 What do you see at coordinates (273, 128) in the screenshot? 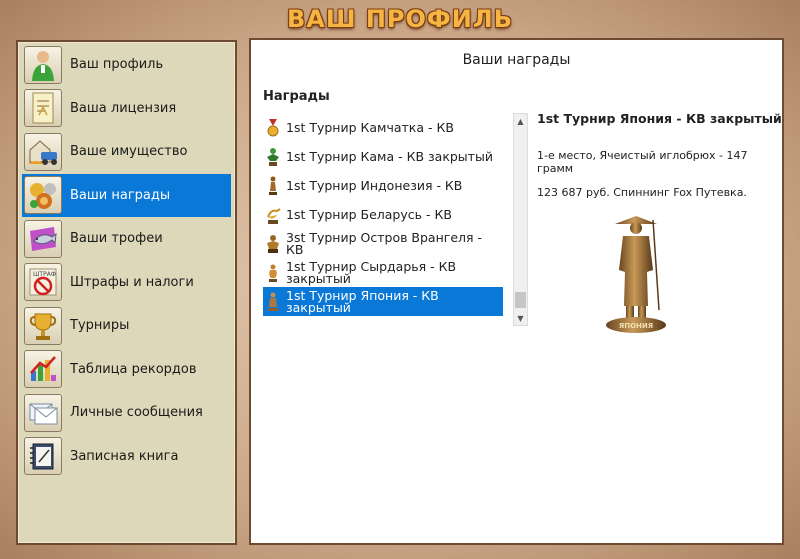
I see `medal-icon` at bounding box center [273, 128].